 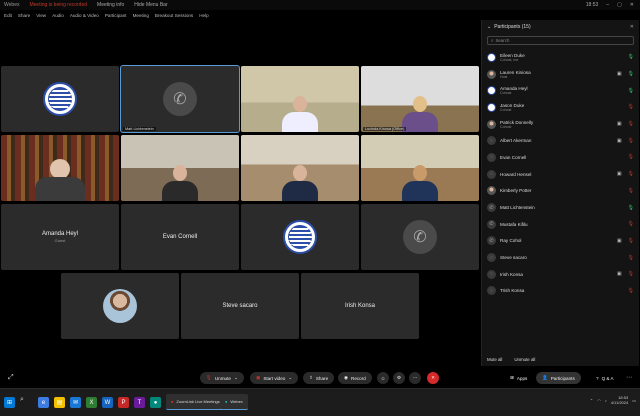 I want to click on qa-label: Q & A, so click(x=607, y=378).